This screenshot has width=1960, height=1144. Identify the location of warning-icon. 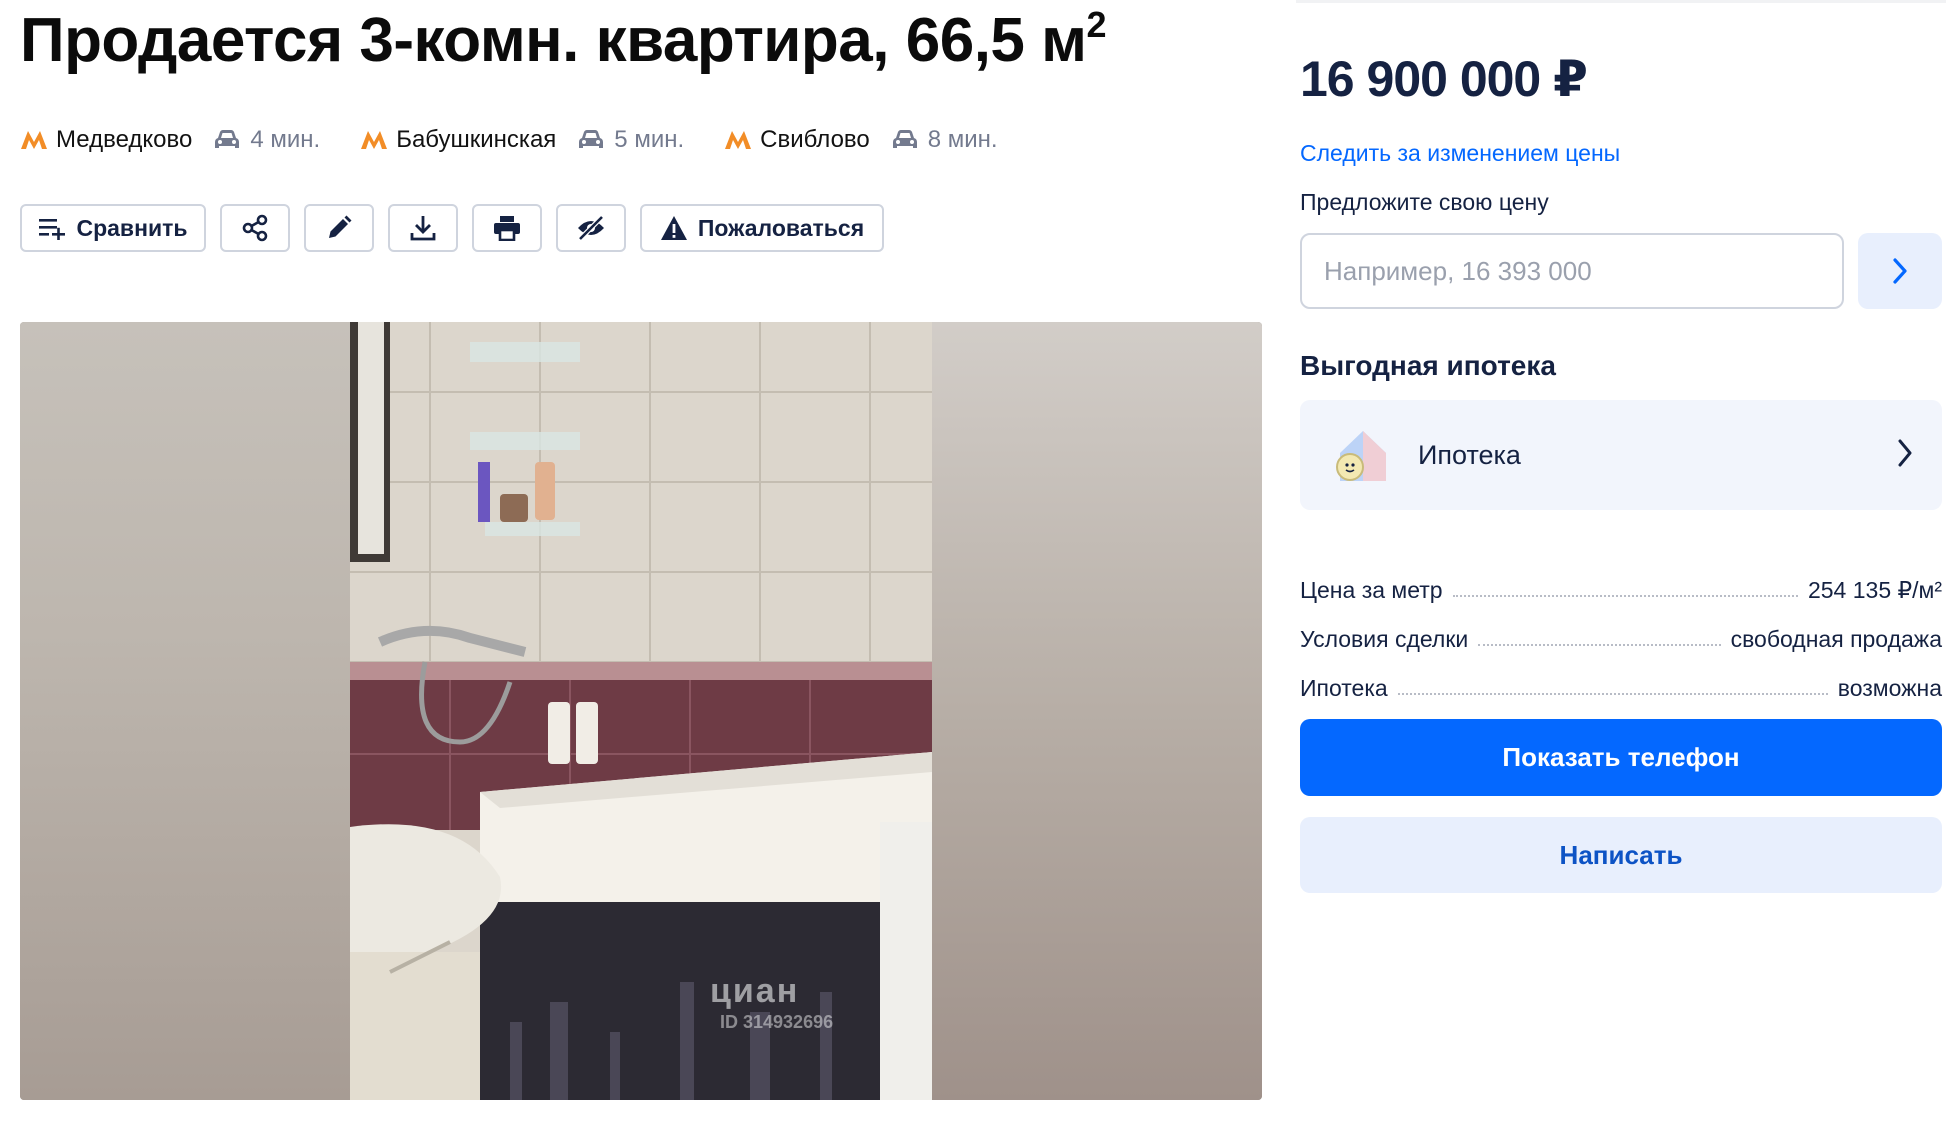
(673, 228).